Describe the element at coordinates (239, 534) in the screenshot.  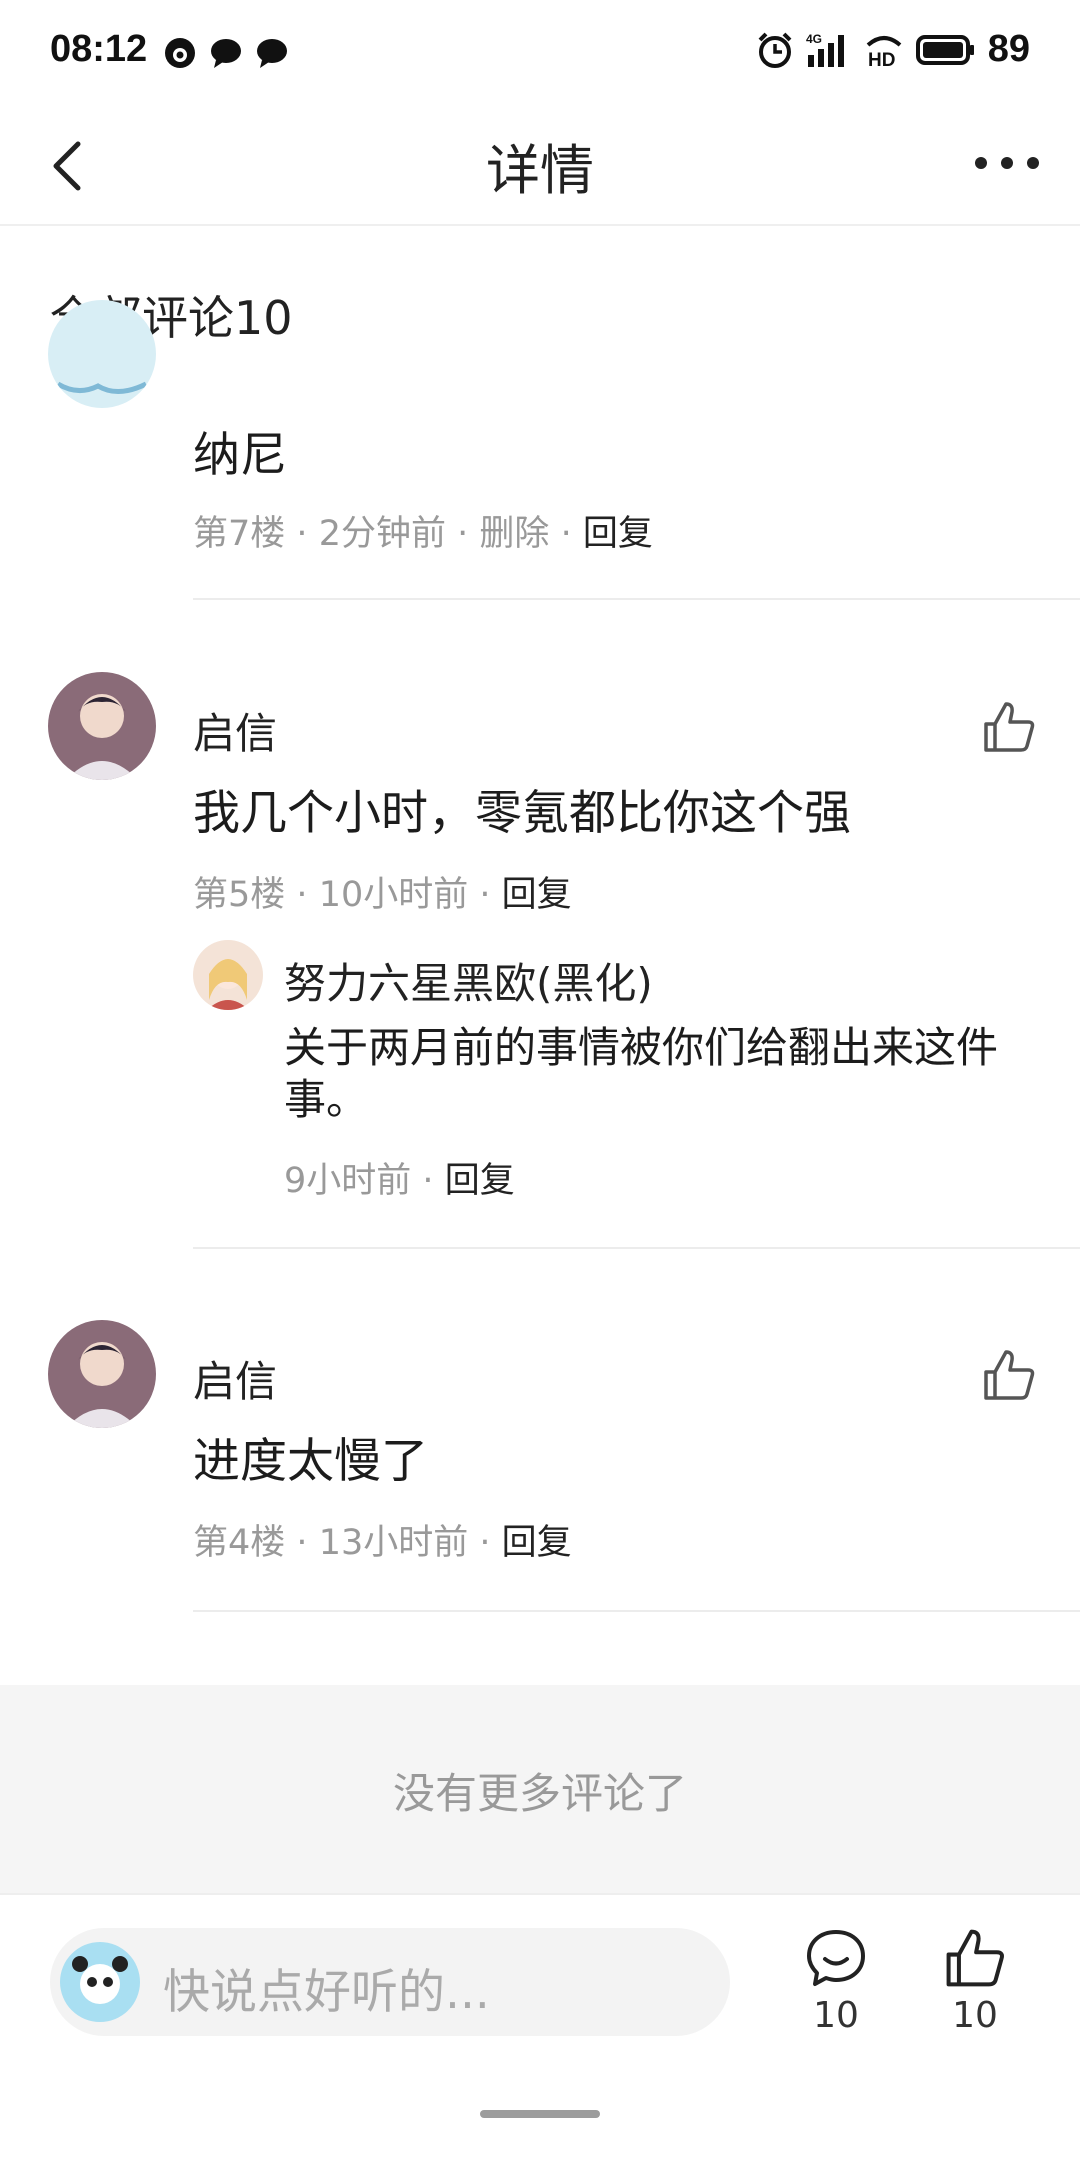
I see `comment-floor: 第7楼` at that location.